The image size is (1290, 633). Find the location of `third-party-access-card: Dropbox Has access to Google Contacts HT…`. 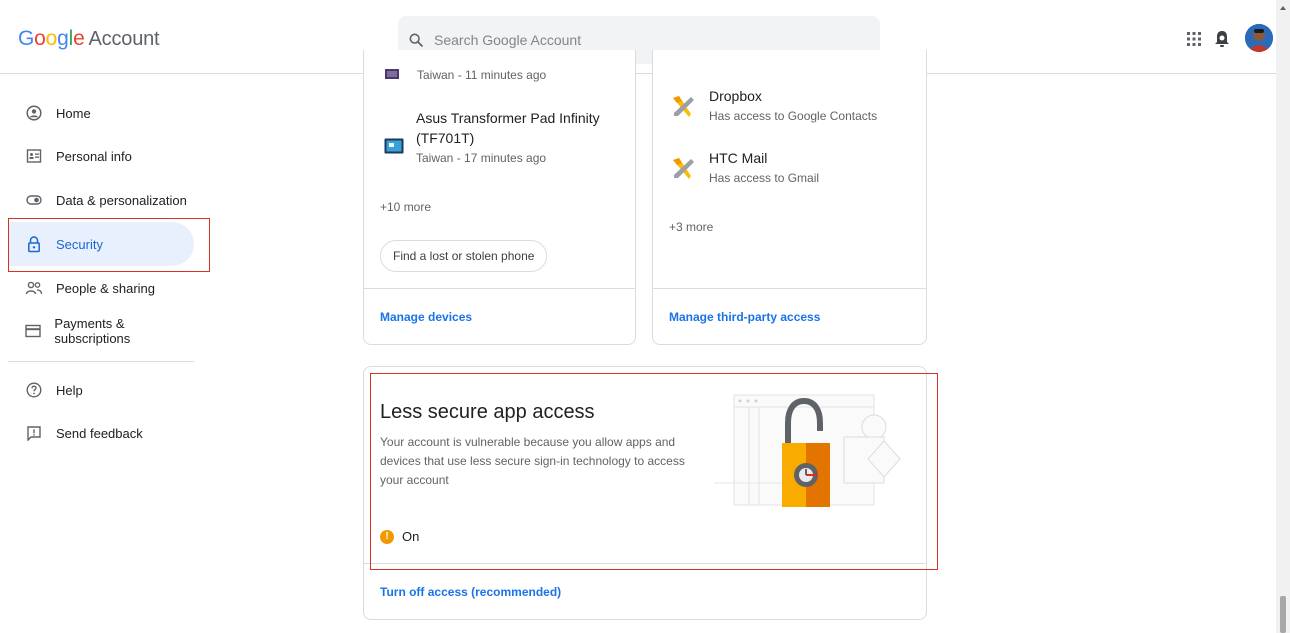

third-party-access-card: Dropbox Has access to Google Contacts HT… is located at coordinates (789, 197).